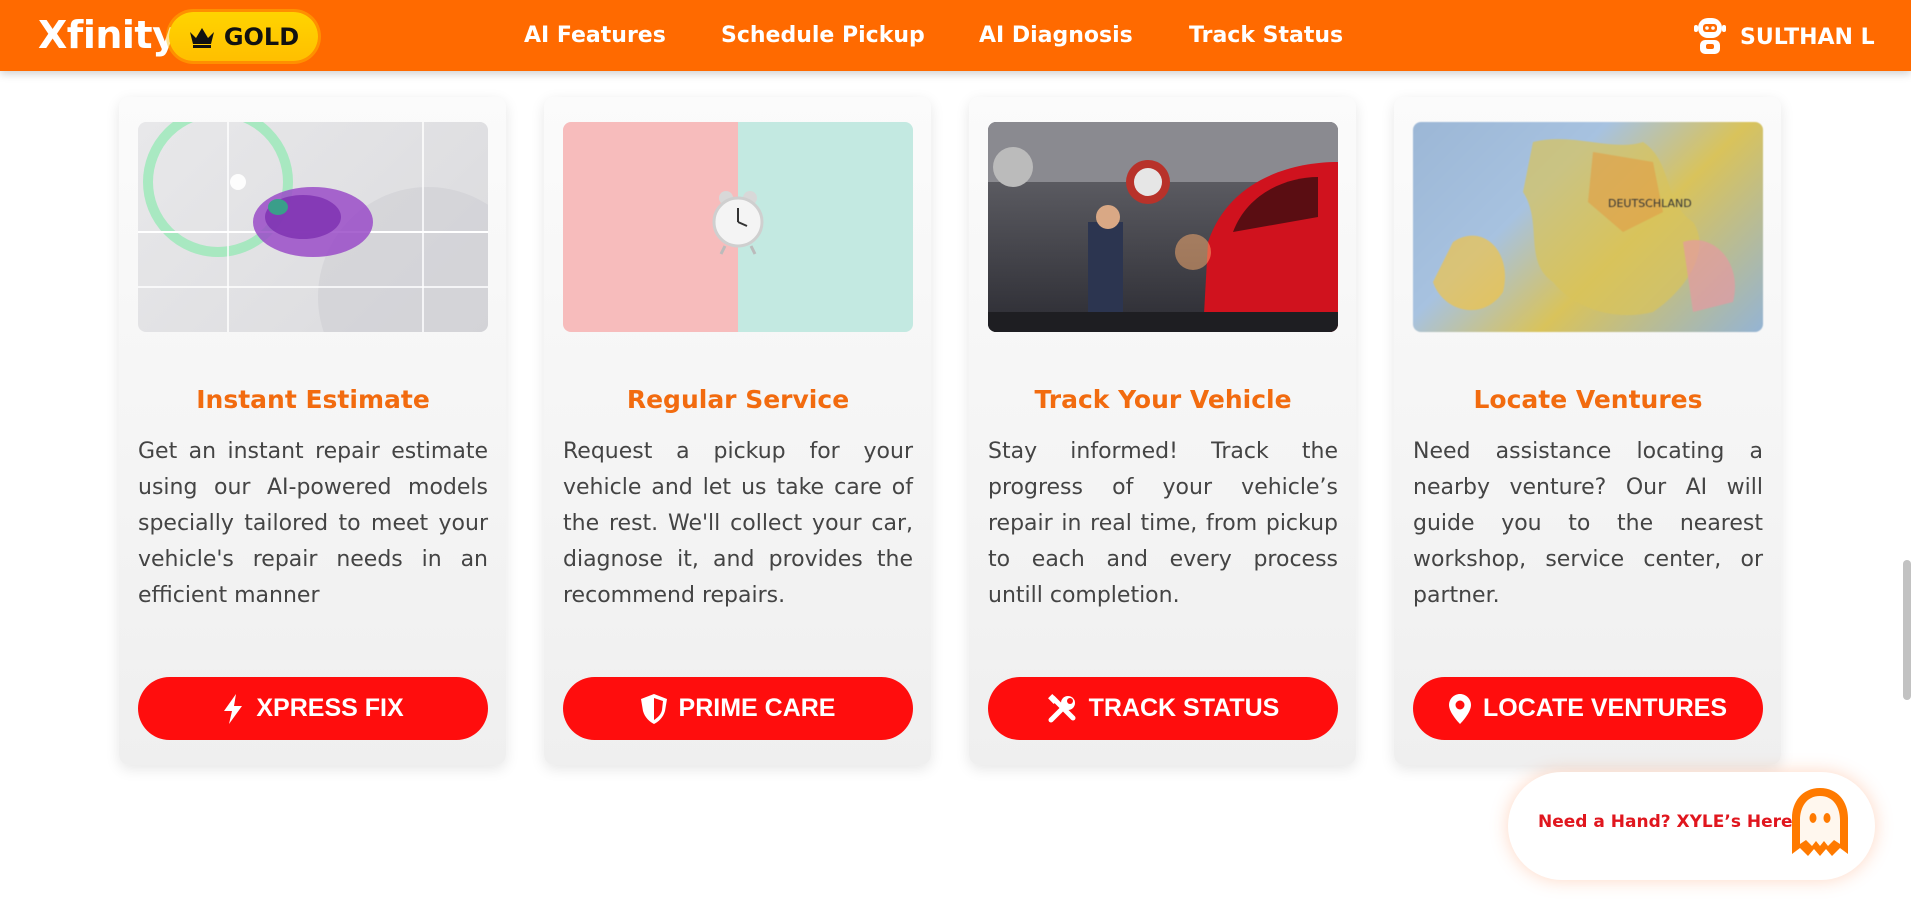  What do you see at coordinates (738, 227) in the screenshot?
I see `card-image-service` at bounding box center [738, 227].